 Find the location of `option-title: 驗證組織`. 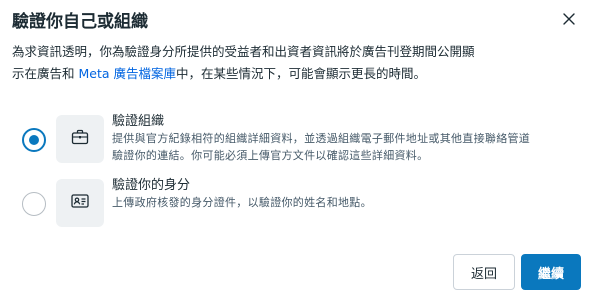

option-title: 驗證組織 is located at coordinates (138, 121).